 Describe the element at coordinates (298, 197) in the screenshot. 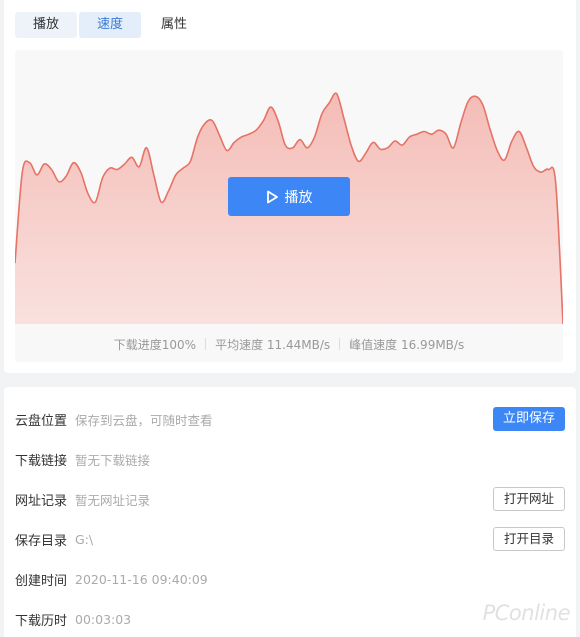

I see `play-button-label: 播放` at that location.